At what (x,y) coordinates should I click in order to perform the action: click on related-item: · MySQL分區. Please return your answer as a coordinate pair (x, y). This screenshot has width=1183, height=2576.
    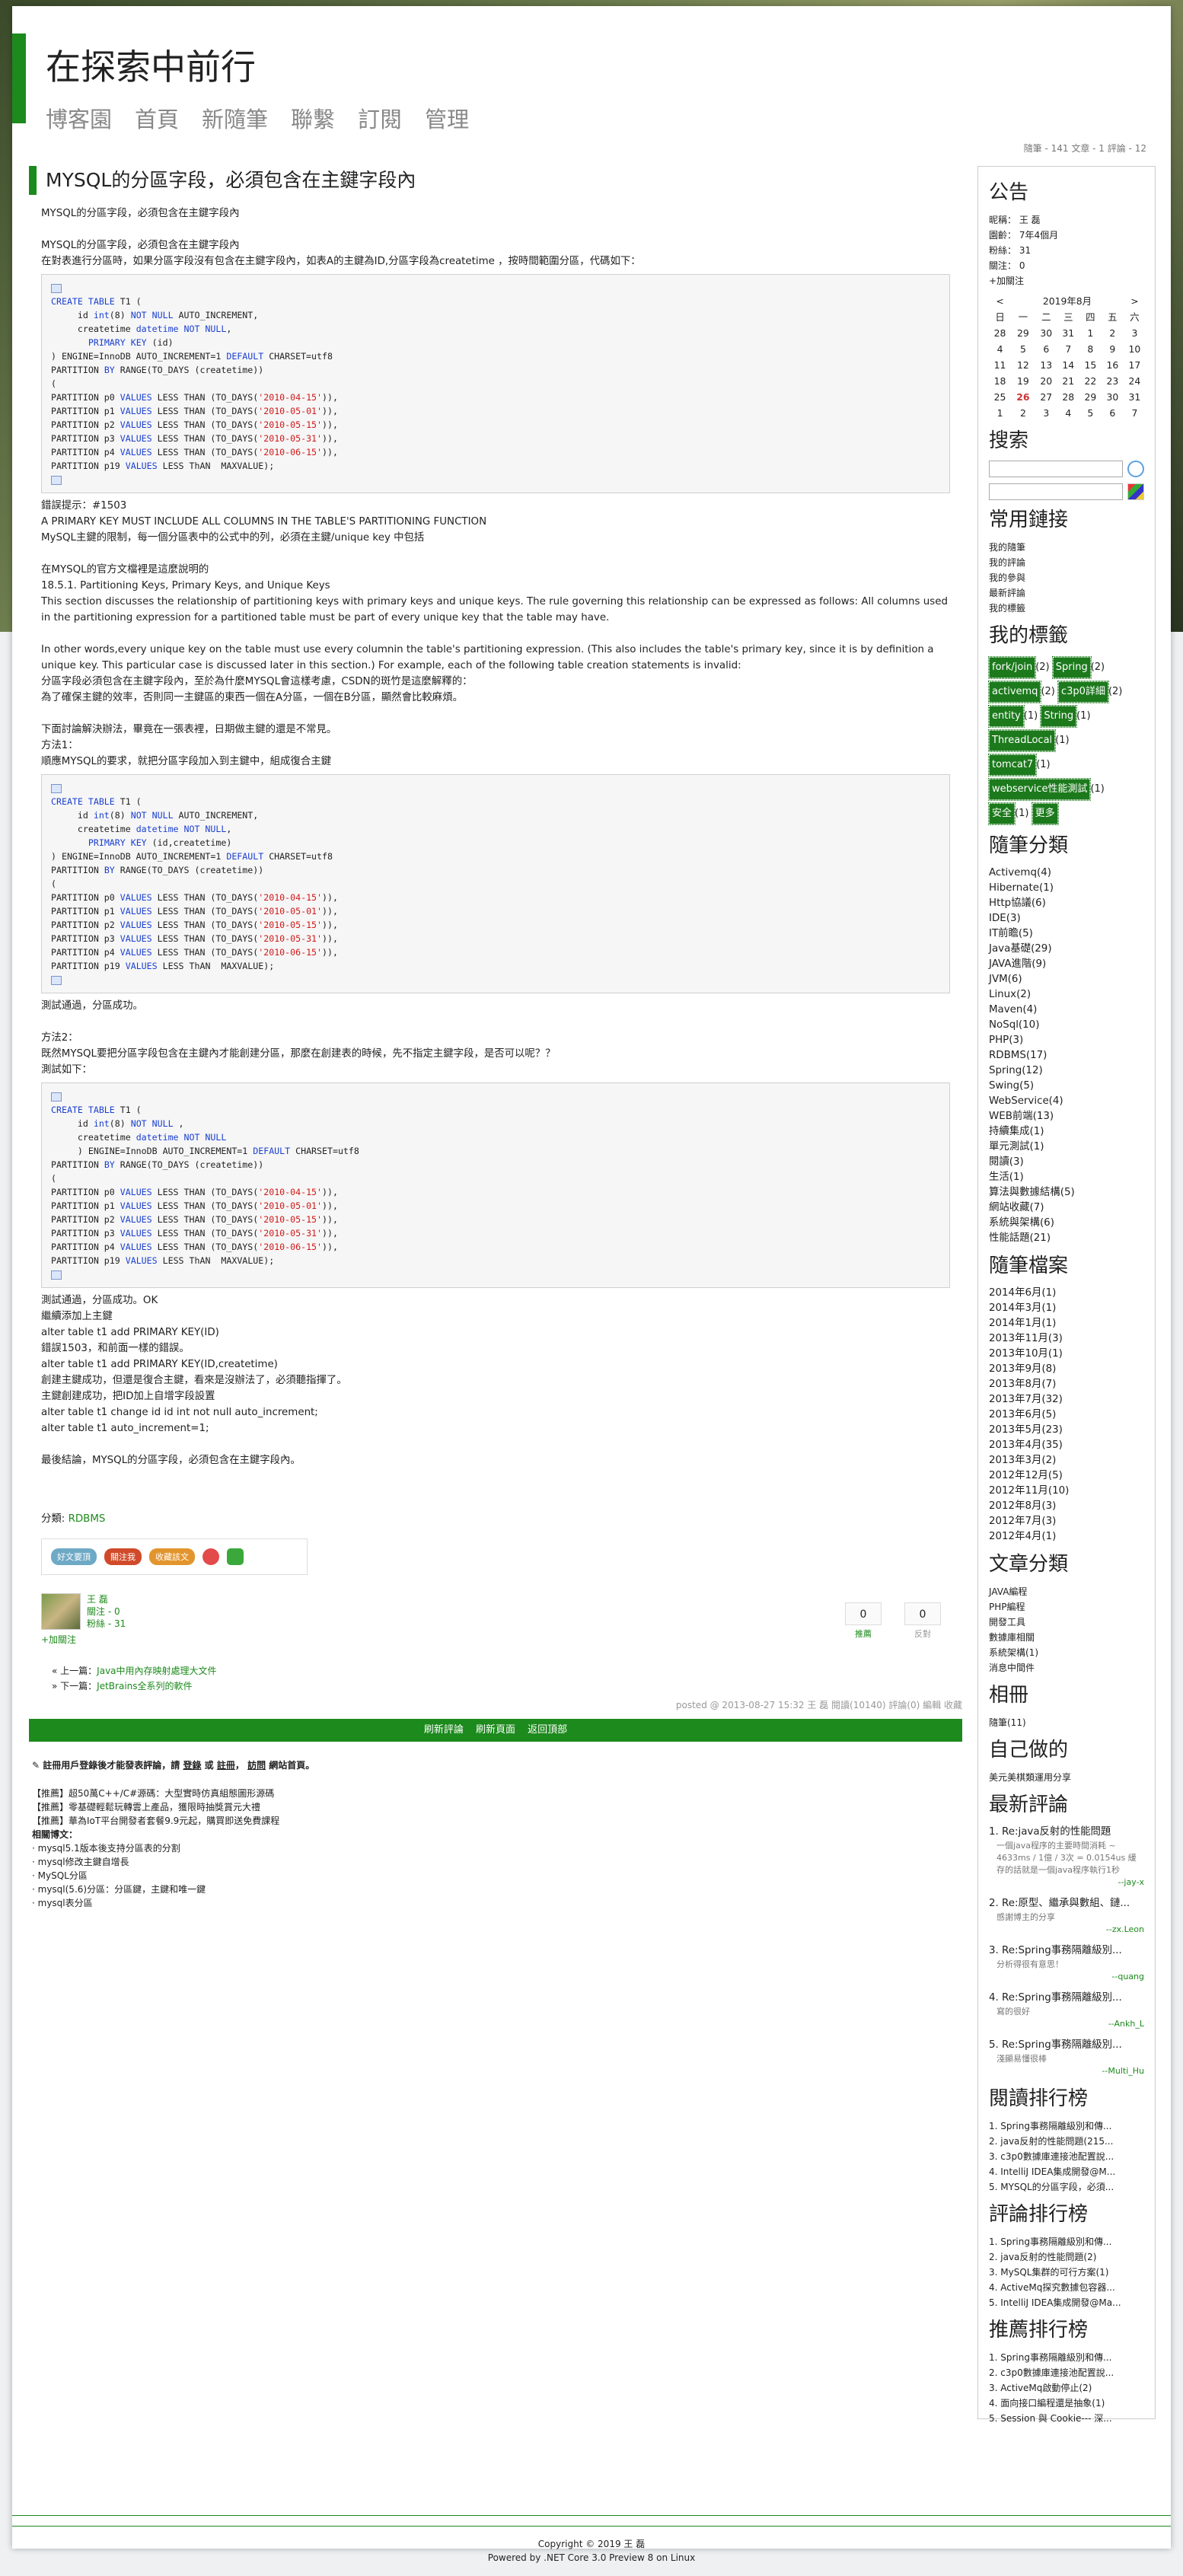
    Looking at the image, I should click on (497, 1876).